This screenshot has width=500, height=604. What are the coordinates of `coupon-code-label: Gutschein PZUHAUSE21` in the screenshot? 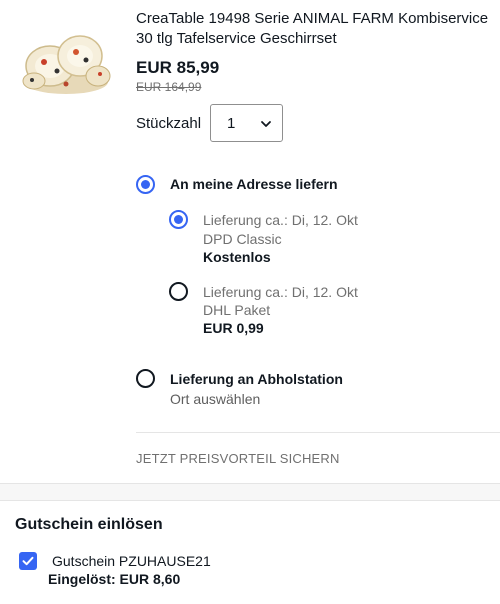 It's located at (131, 561).